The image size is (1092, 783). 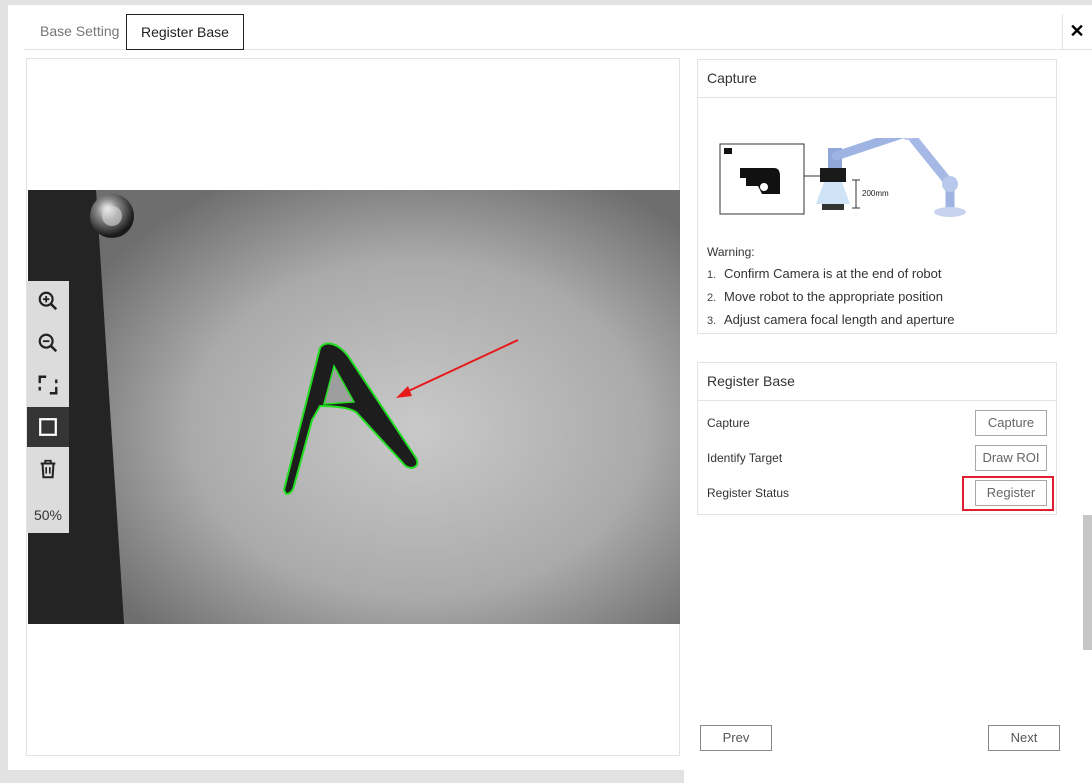 I want to click on next-button: Next, so click(x=1024, y=738).